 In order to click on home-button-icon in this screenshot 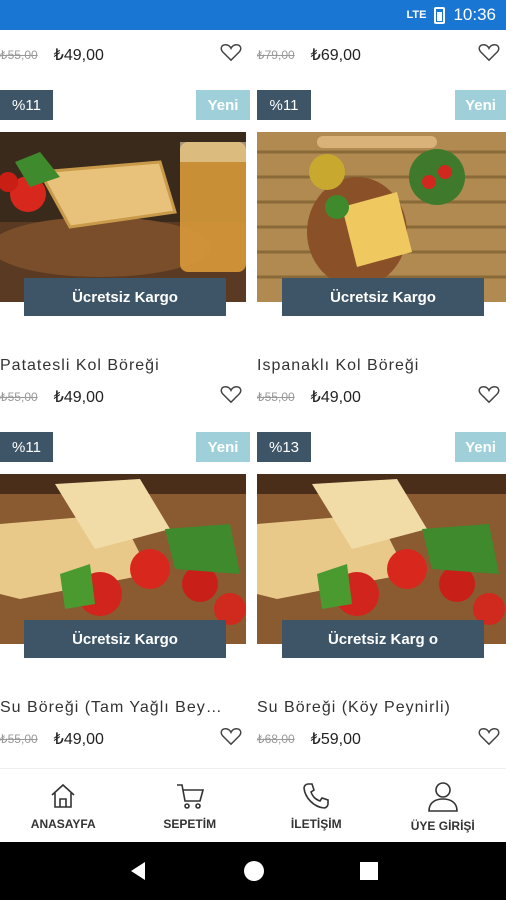, I will do `click(254, 871)`.